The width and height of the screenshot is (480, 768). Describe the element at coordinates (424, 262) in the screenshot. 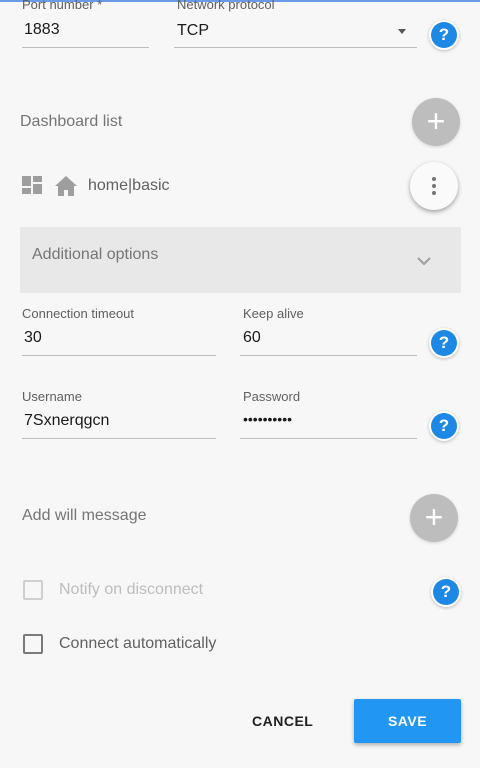

I see `chevron-down-icon` at that location.